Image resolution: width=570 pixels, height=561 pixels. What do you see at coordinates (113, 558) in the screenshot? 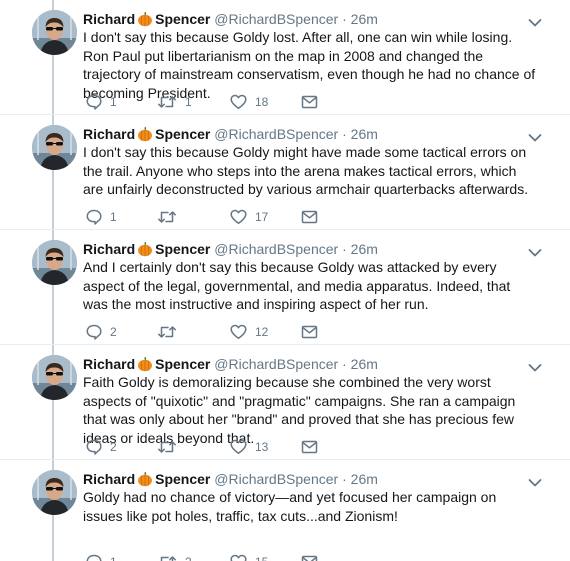
I see `reply-count: 1` at bounding box center [113, 558].